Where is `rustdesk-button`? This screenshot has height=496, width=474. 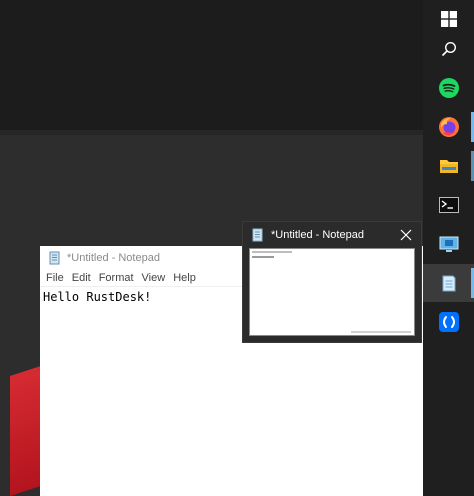 rustdesk-button is located at coordinates (448, 322).